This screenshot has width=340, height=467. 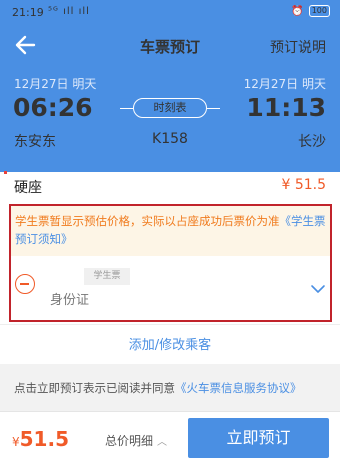 What do you see at coordinates (284, 84) in the screenshot?
I see `arrival-date: 12月27日 明天` at bounding box center [284, 84].